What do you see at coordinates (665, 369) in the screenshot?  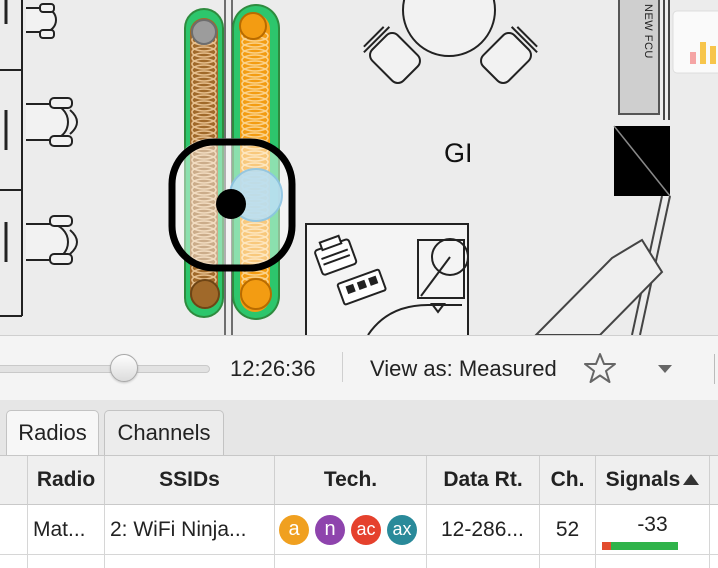 I see `chevron-down-icon` at bounding box center [665, 369].